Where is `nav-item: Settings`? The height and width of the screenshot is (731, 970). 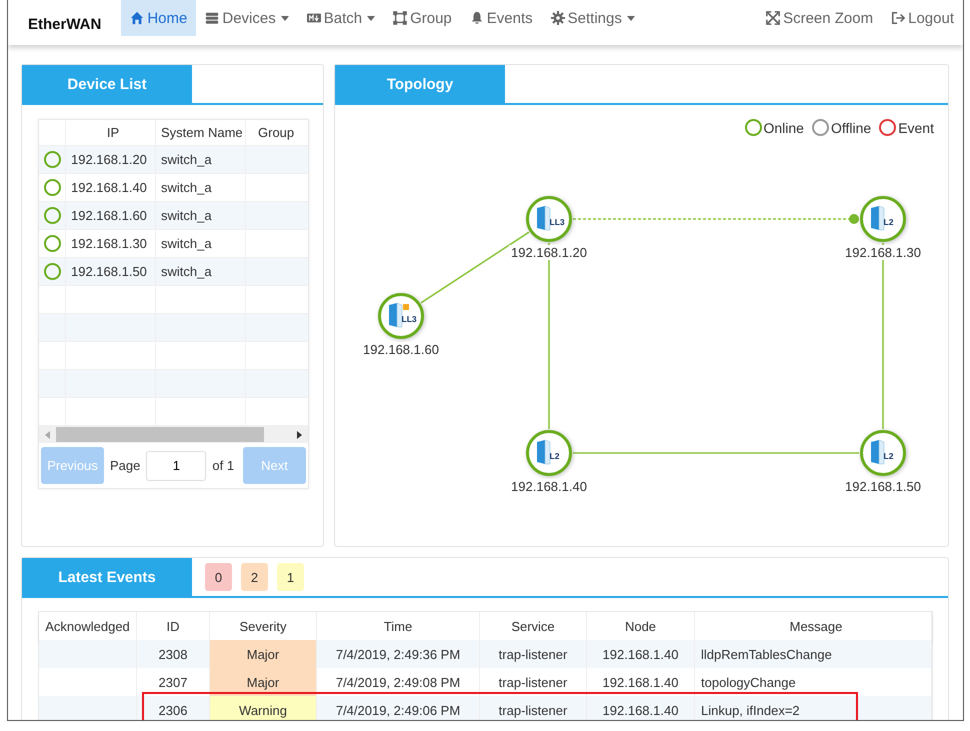
nav-item: Settings is located at coordinates (593, 18).